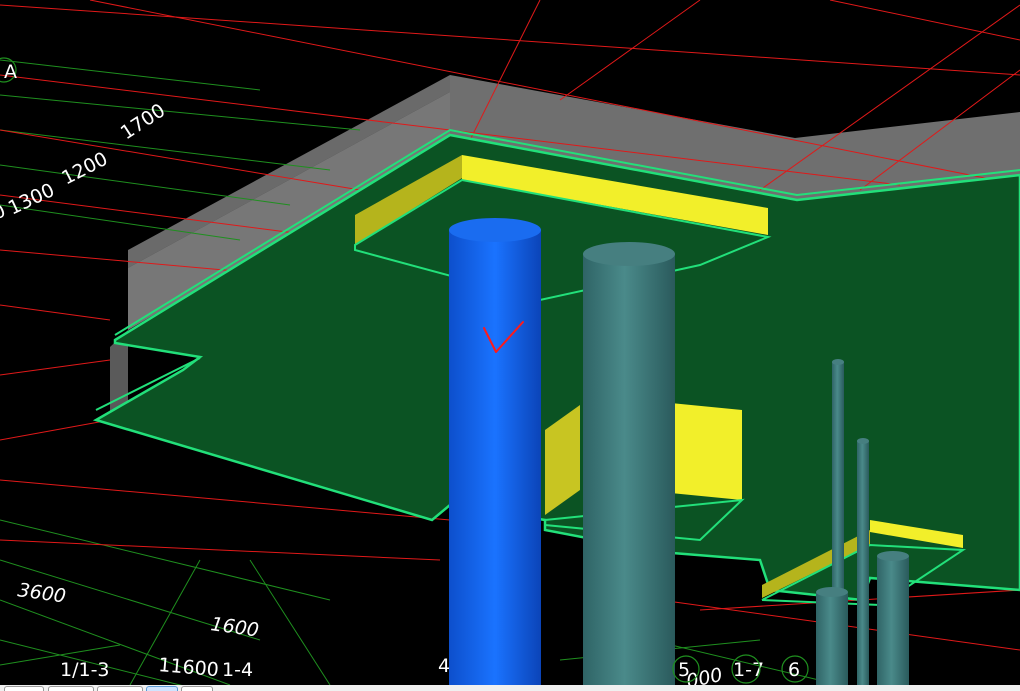 The height and width of the screenshot is (691, 1020). I want to click on axis-label-1-4: 1-4, so click(237, 670).